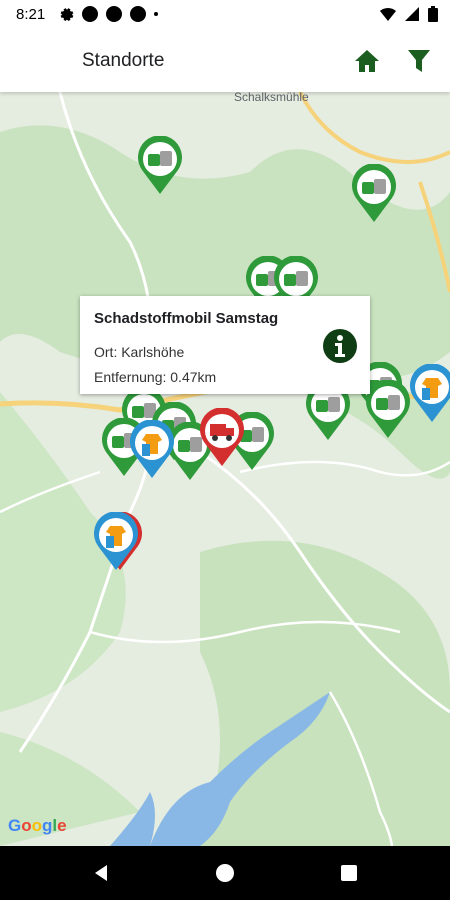 This screenshot has height=900, width=450. What do you see at coordinates (156, 14) in the screenshot?
I see `more-notifications-icon` at bounding box center [156, 14].